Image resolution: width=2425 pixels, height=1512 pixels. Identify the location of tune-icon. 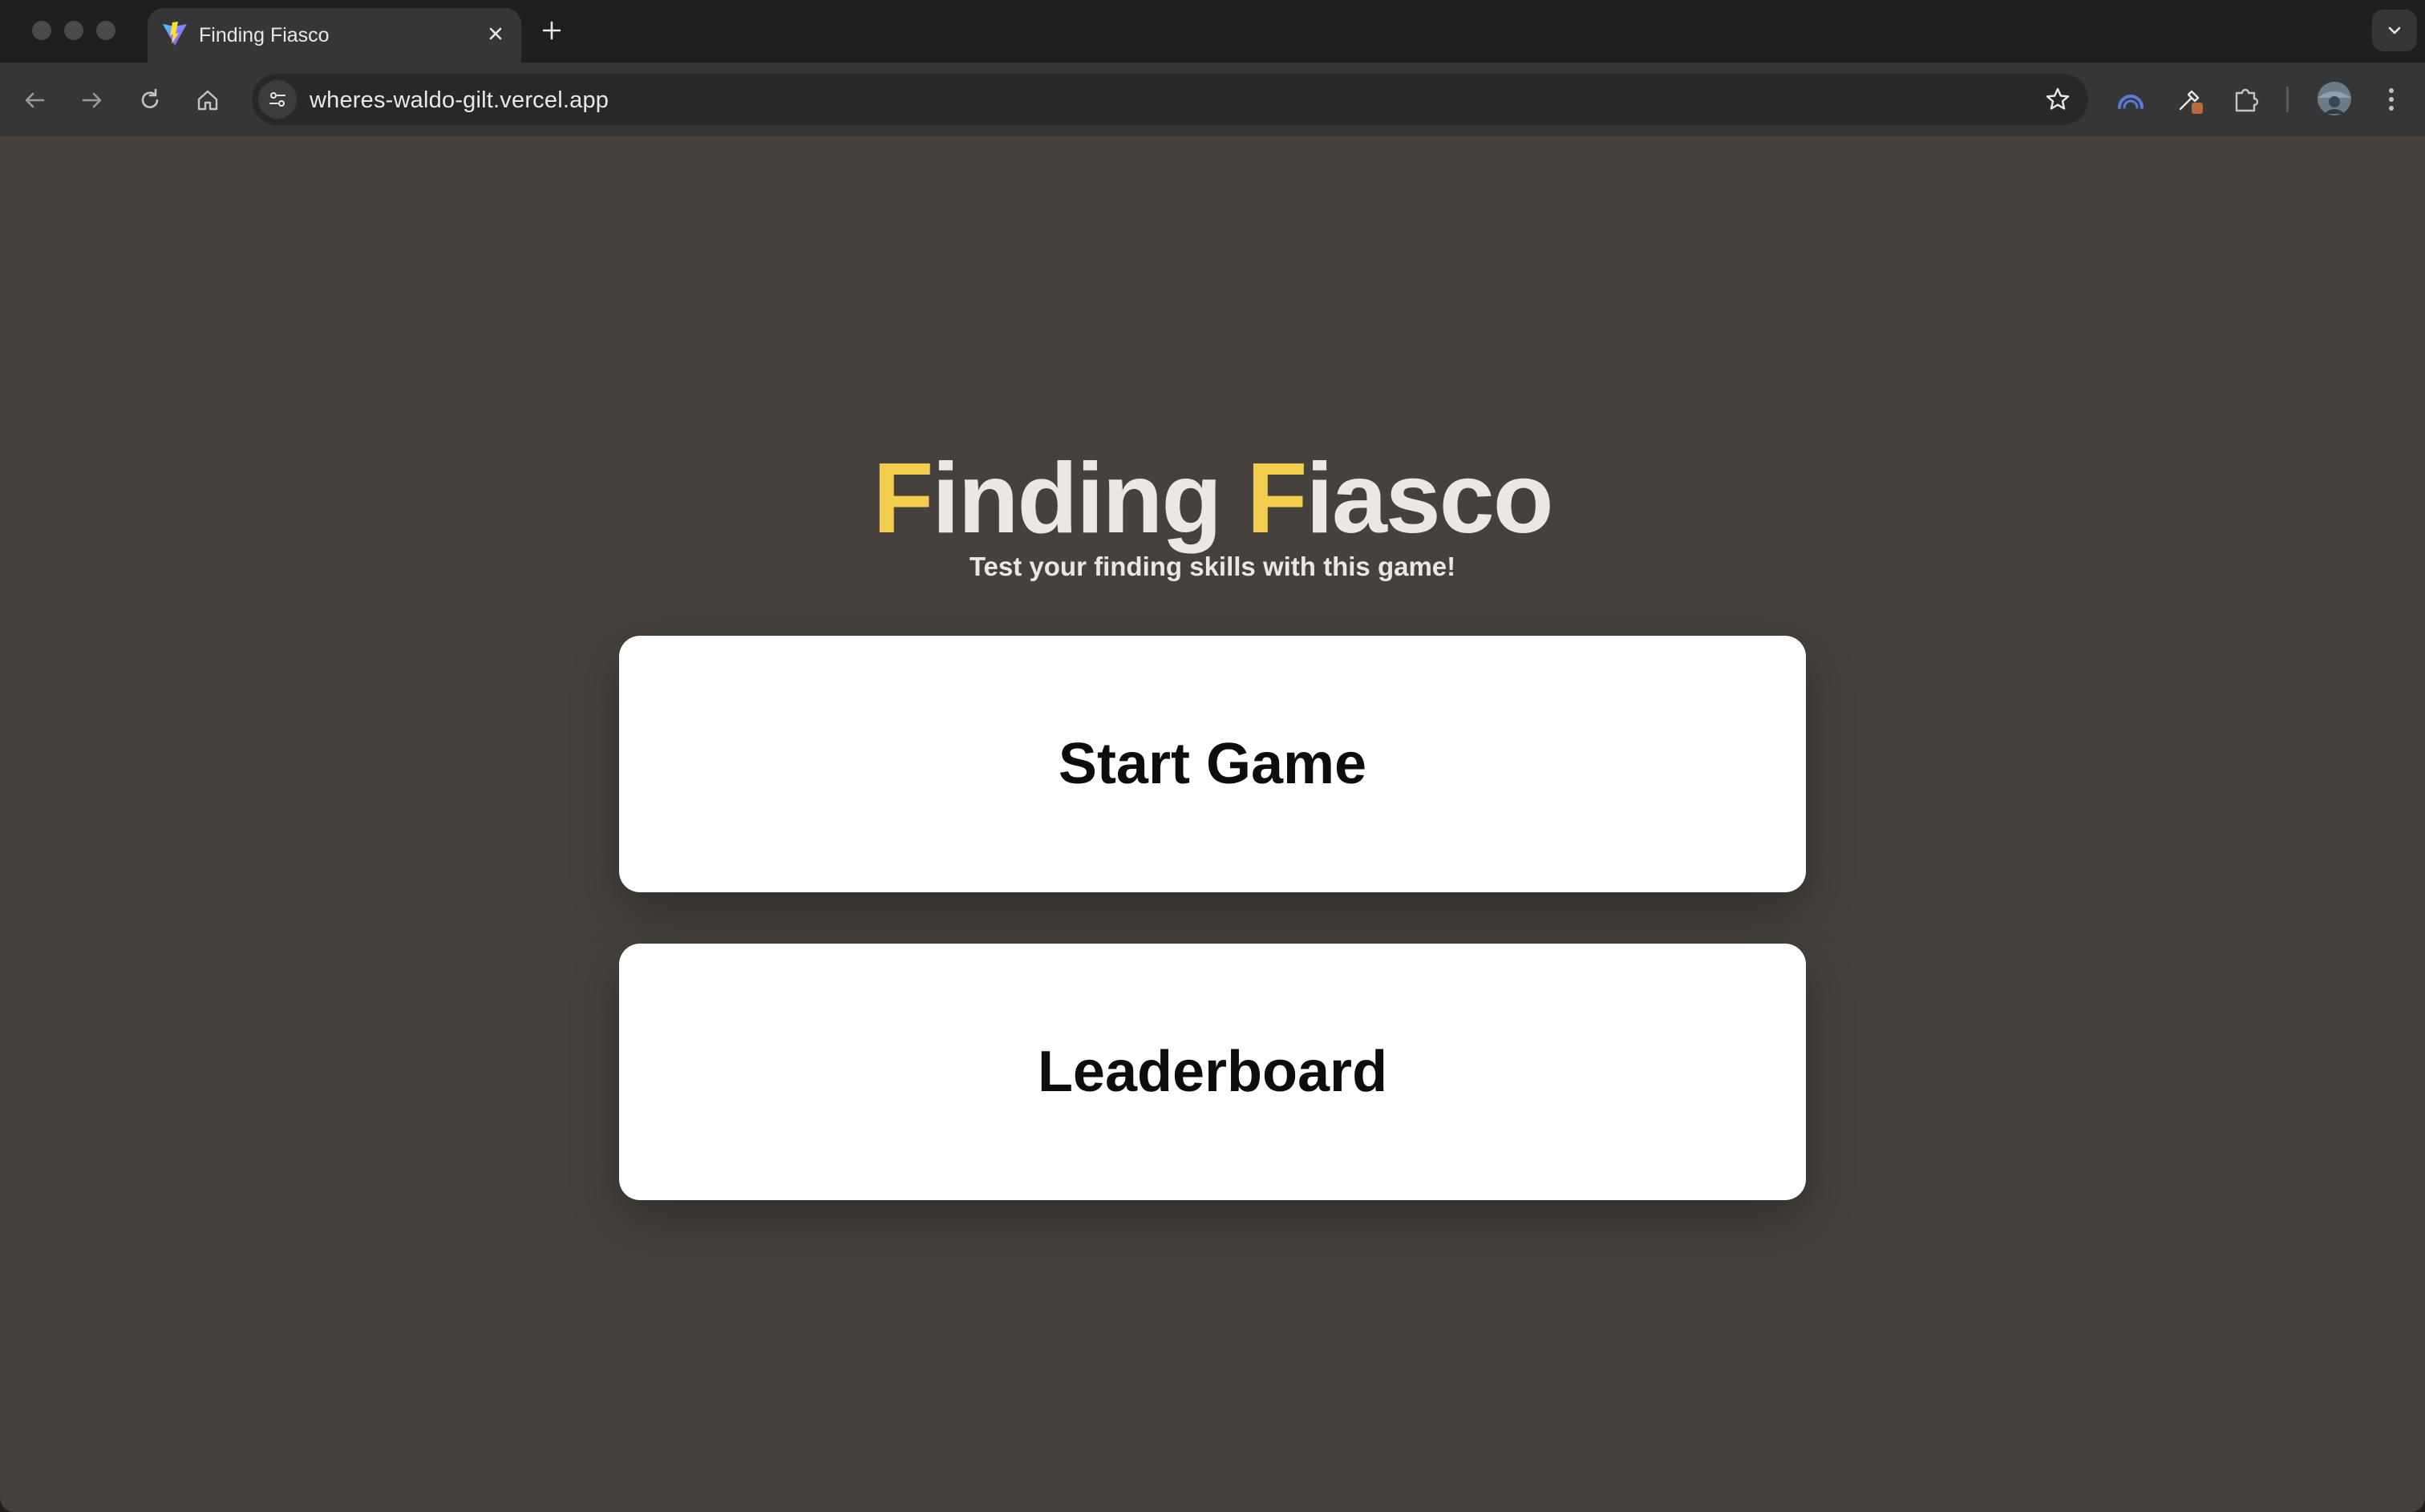
(277, 99).